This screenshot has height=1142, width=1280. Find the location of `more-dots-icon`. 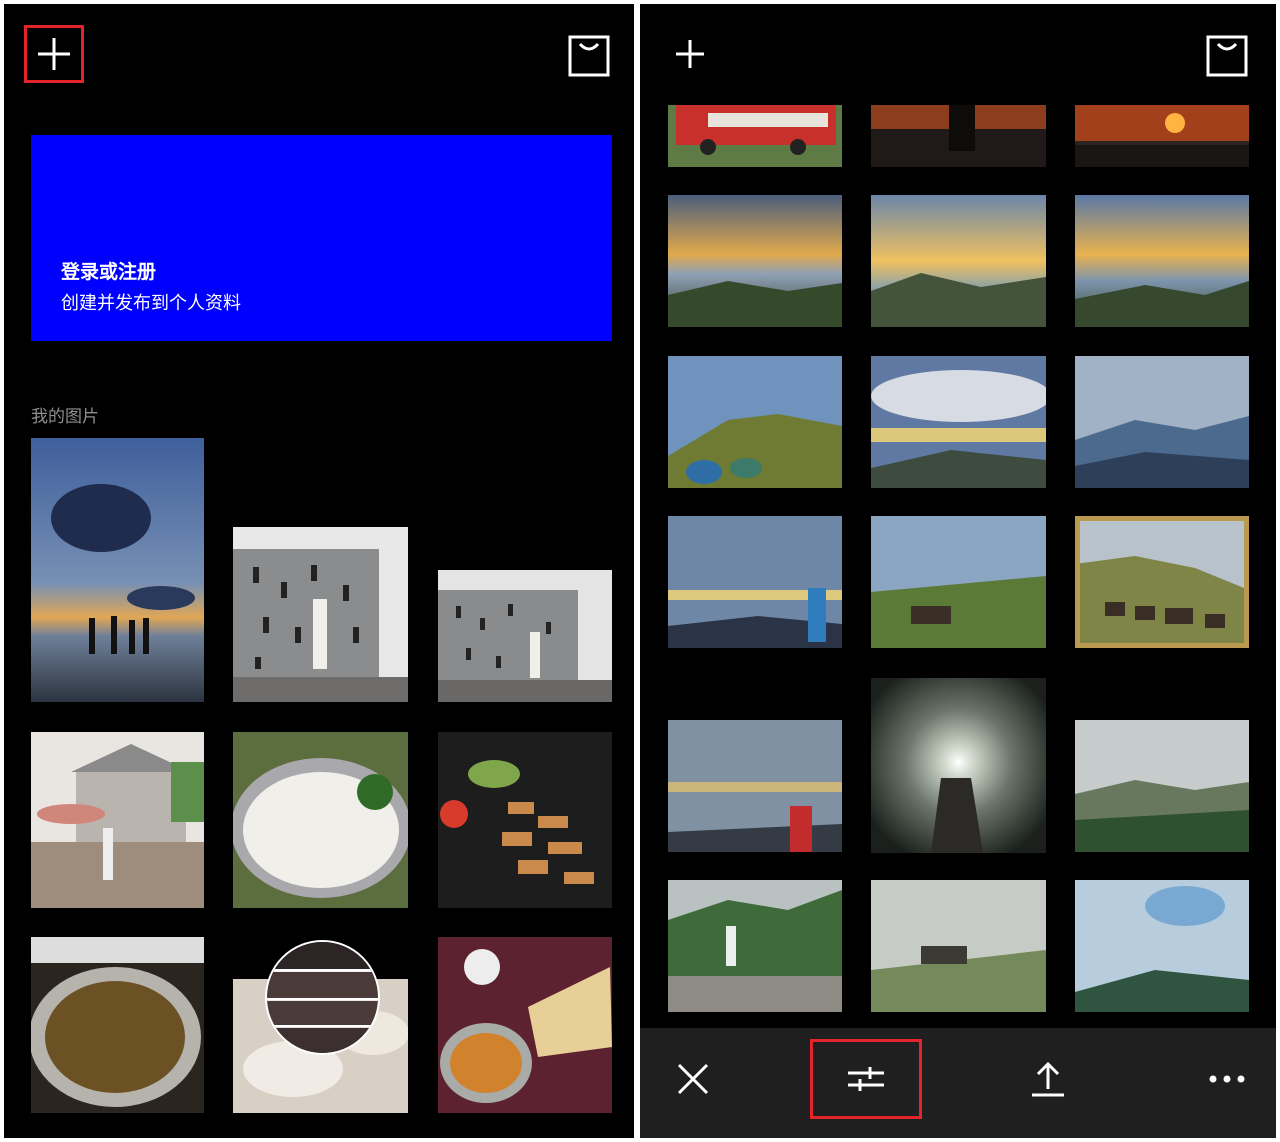

more-dots-icon is located at coordinates (1227, 1079).